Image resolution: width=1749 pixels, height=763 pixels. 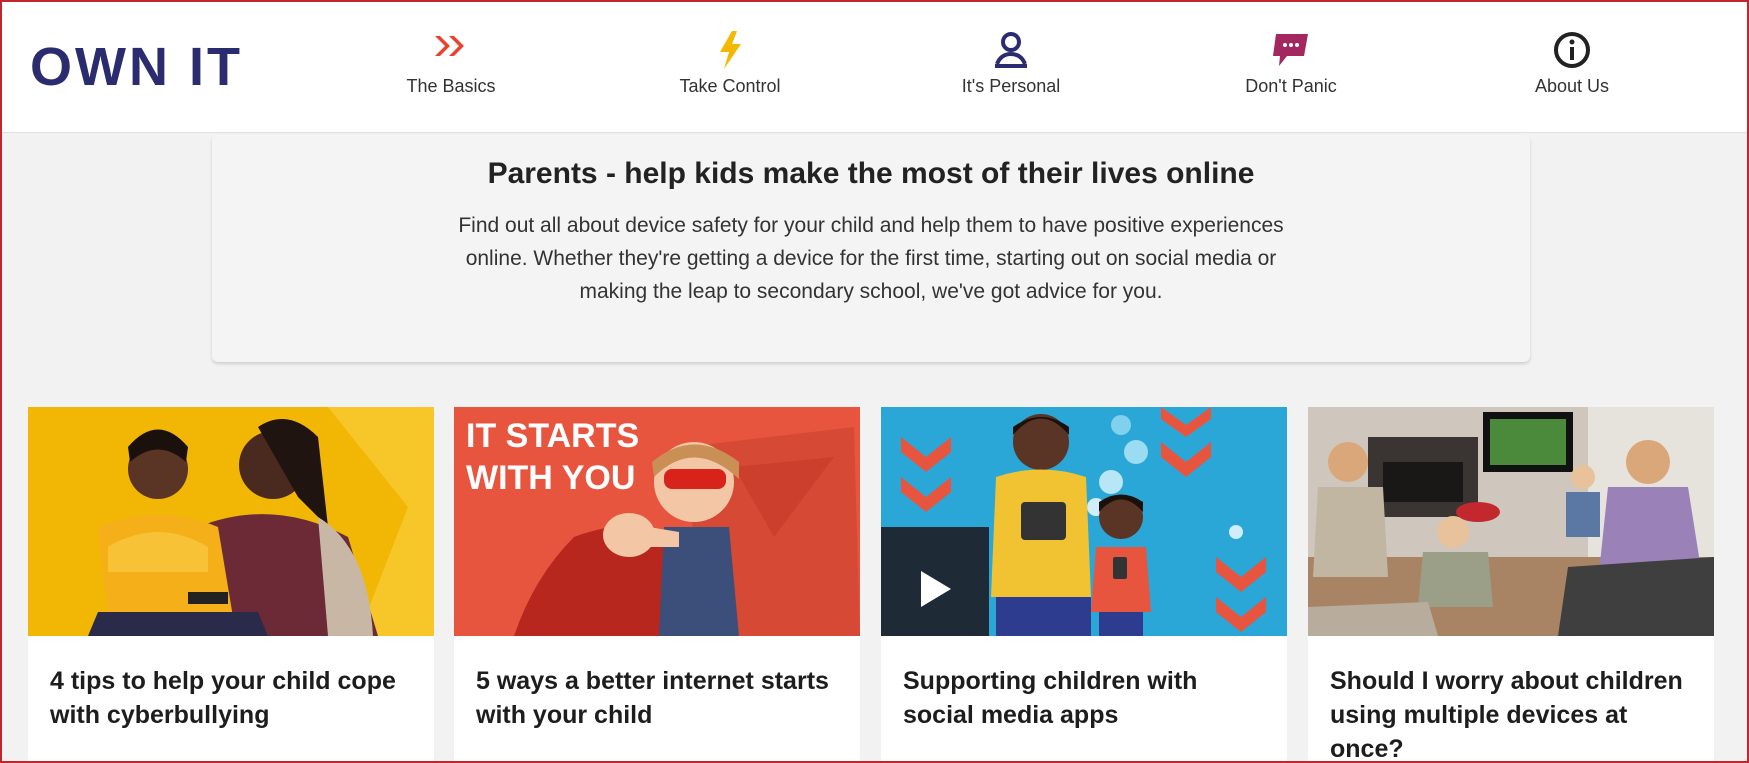 I want to click on speech-bubble-icon, so click(x=1291, y=50).